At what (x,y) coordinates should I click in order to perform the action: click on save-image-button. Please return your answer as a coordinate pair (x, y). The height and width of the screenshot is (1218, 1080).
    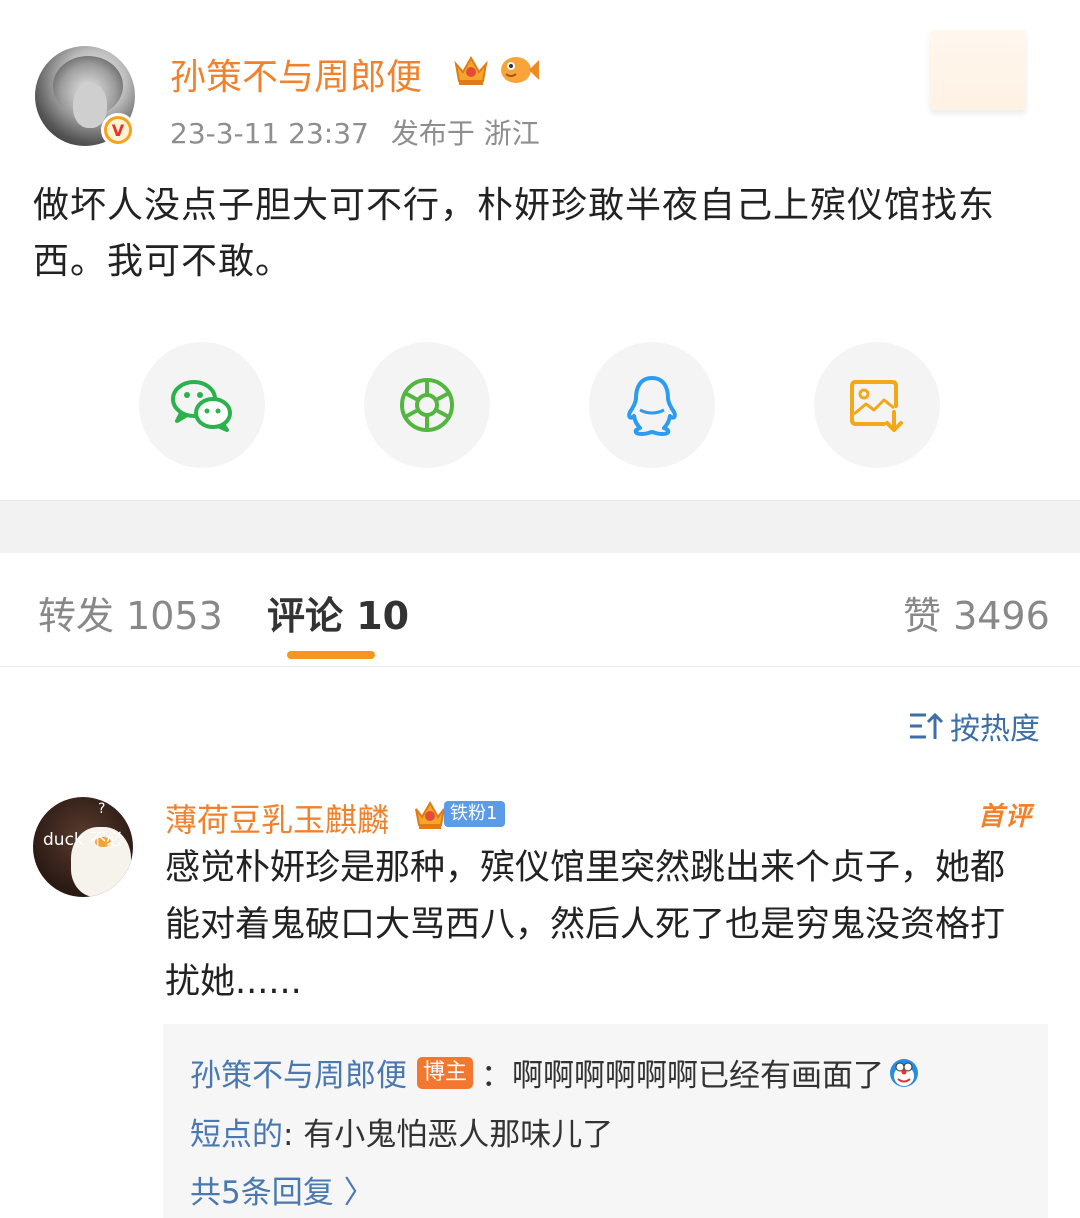
    Looking at the image, I should click on (877, 405).